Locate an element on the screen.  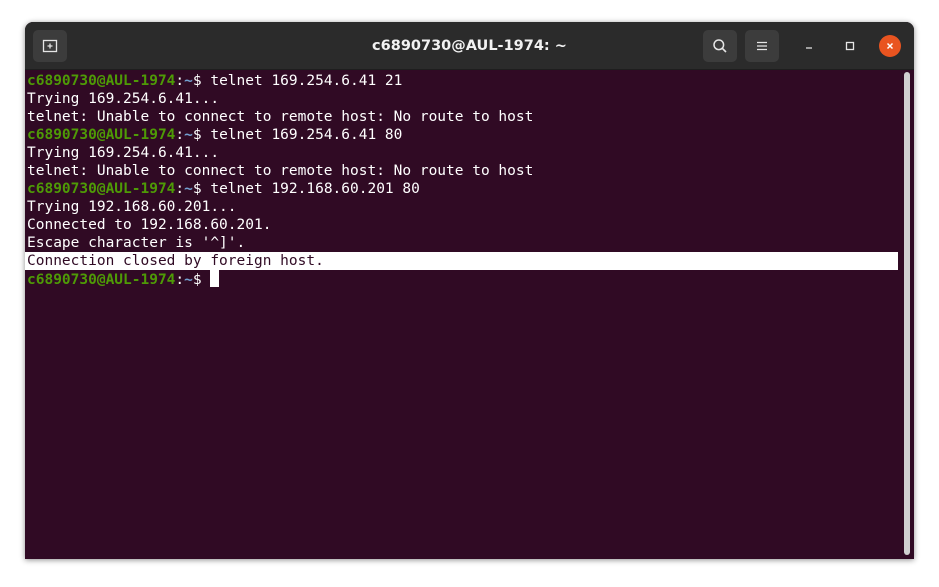
window-title: c6890730@AUL-1974: ~ is located at coordinates (469, 46).